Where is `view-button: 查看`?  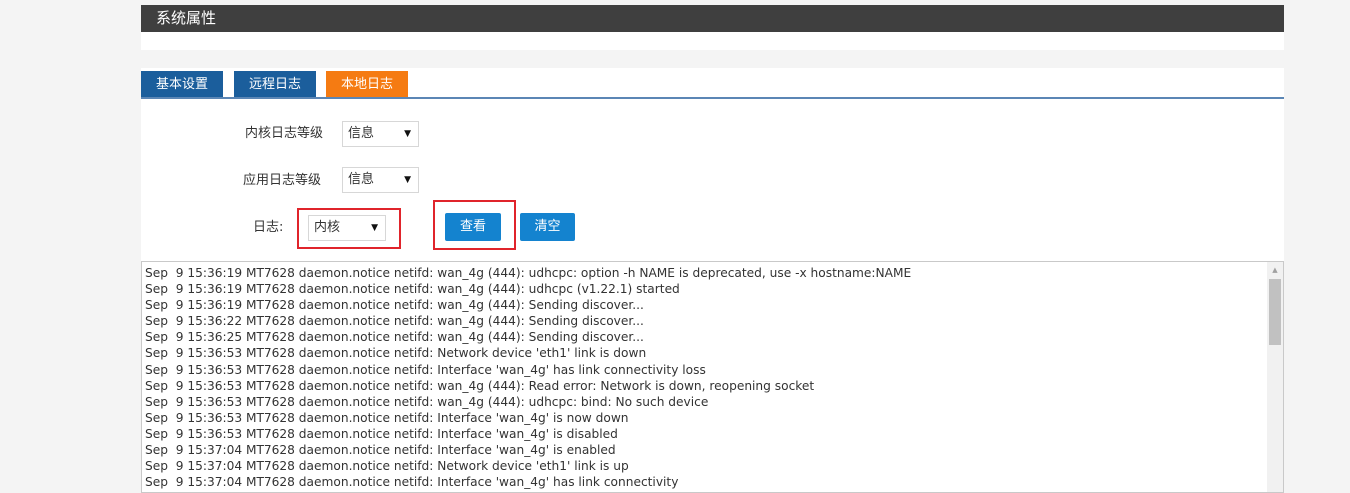 view-button: 查看 is located at coordinates (473, 227).